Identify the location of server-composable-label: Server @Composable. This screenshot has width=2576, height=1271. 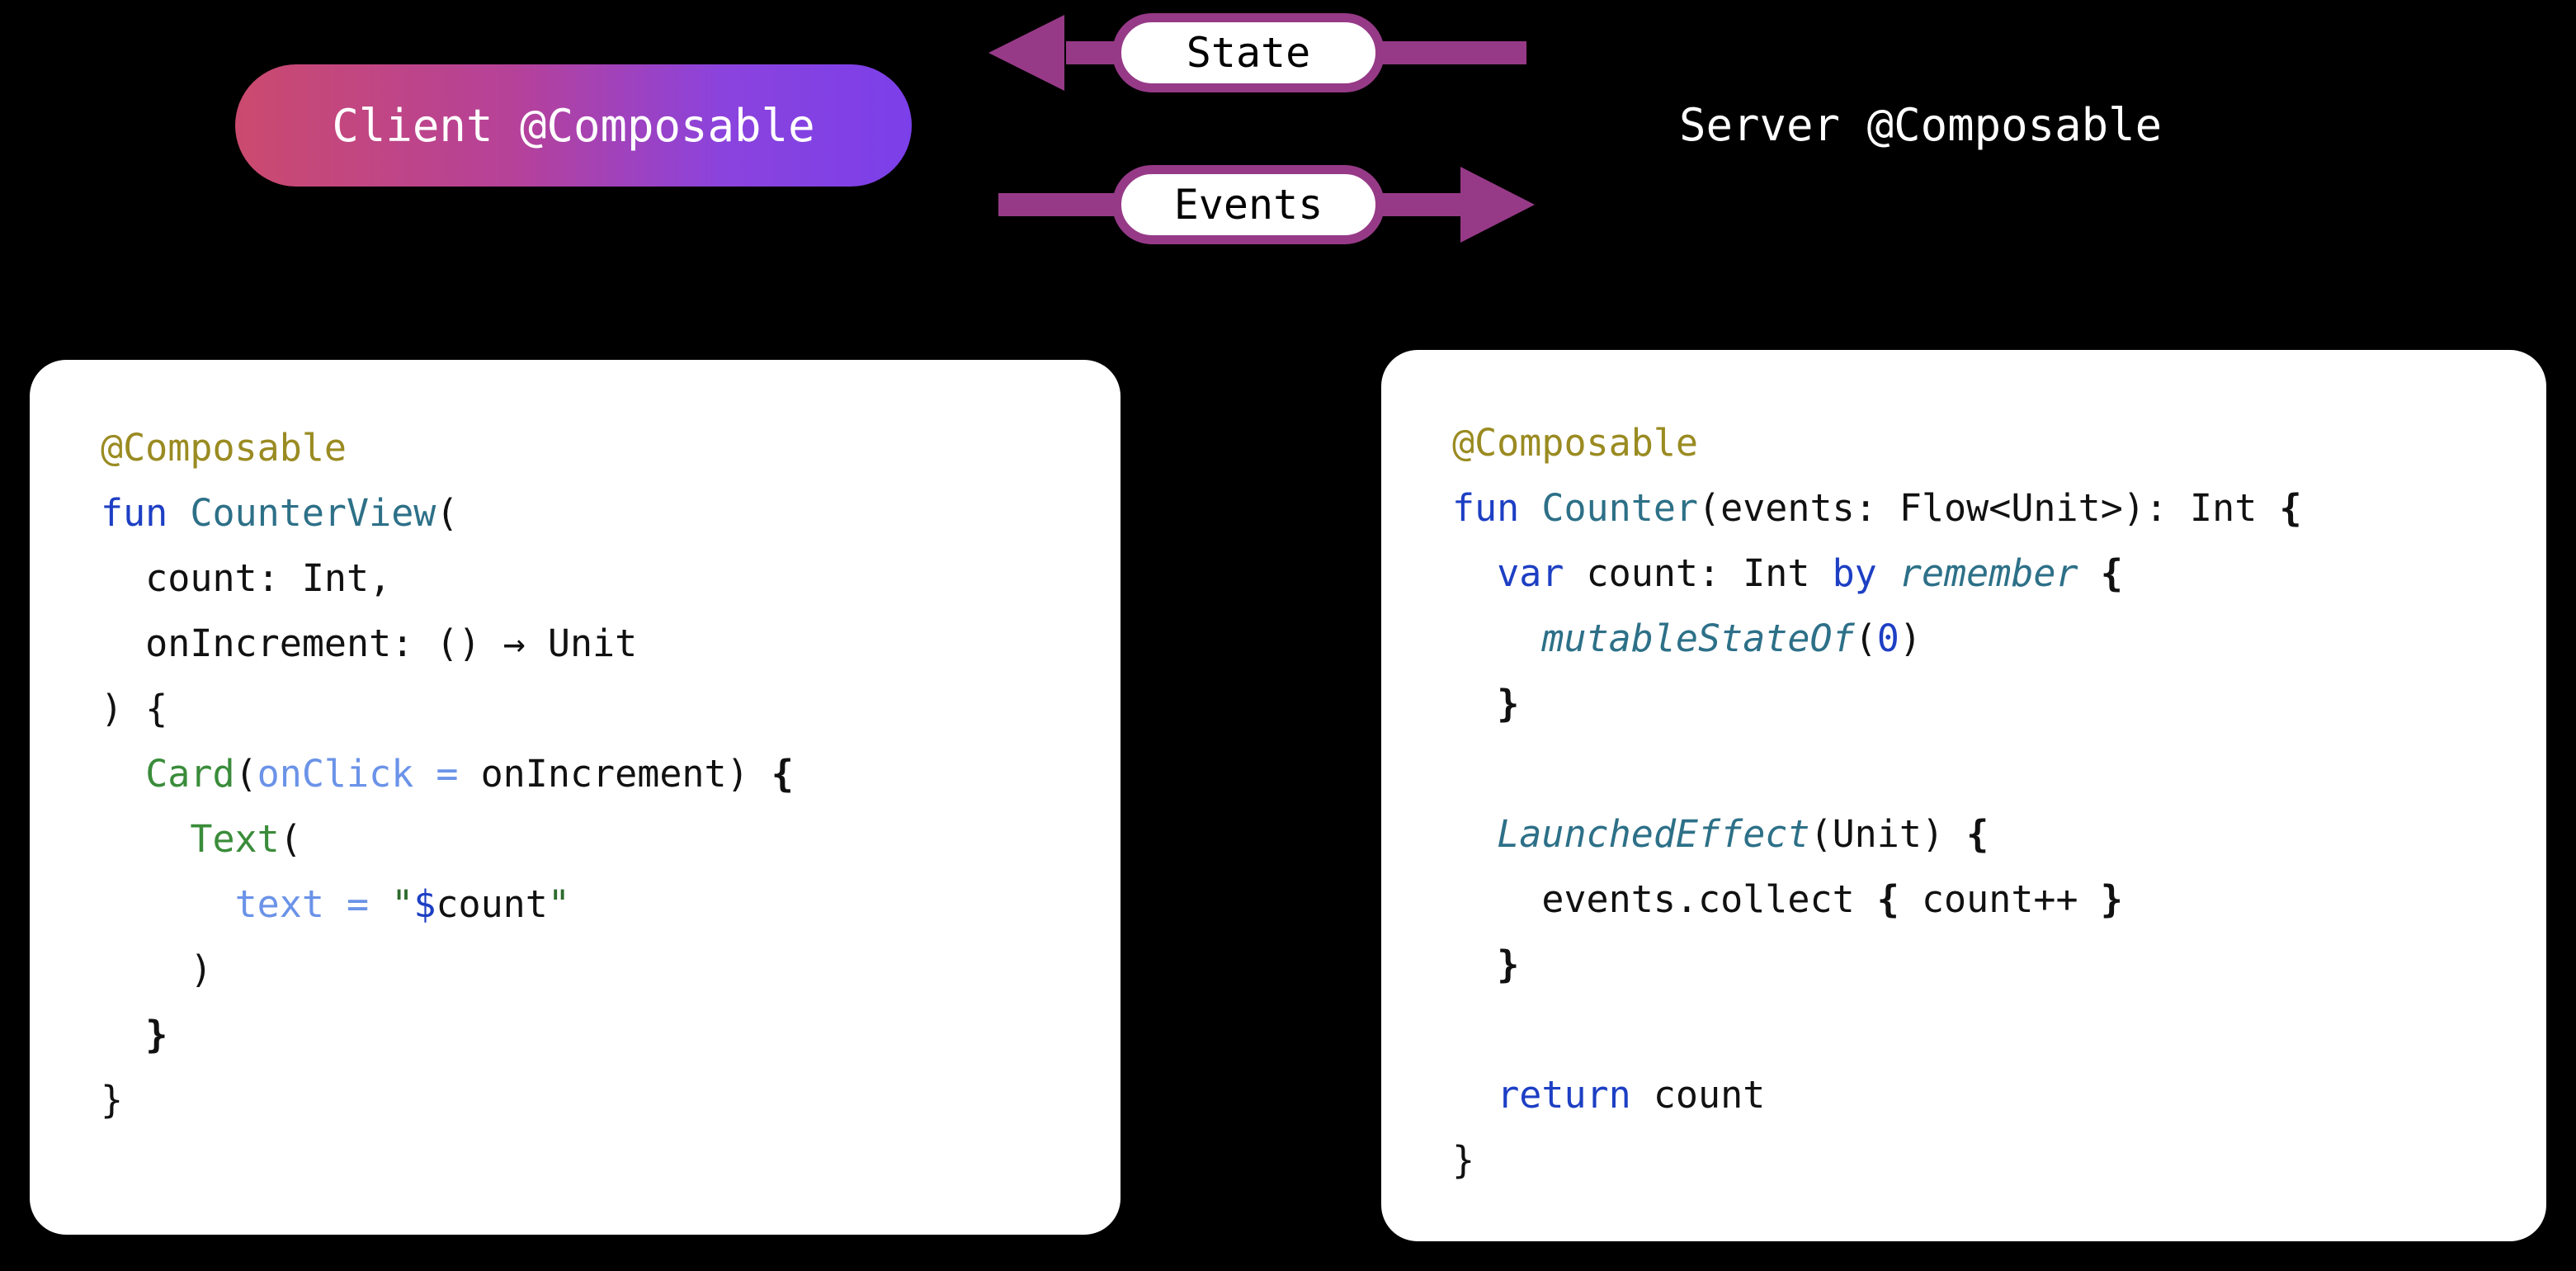
(1921, 125).